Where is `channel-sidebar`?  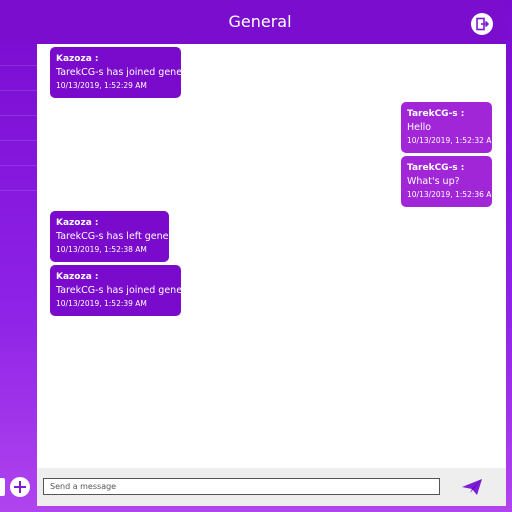 channel-sidebar is located at coordinates (18, 278).